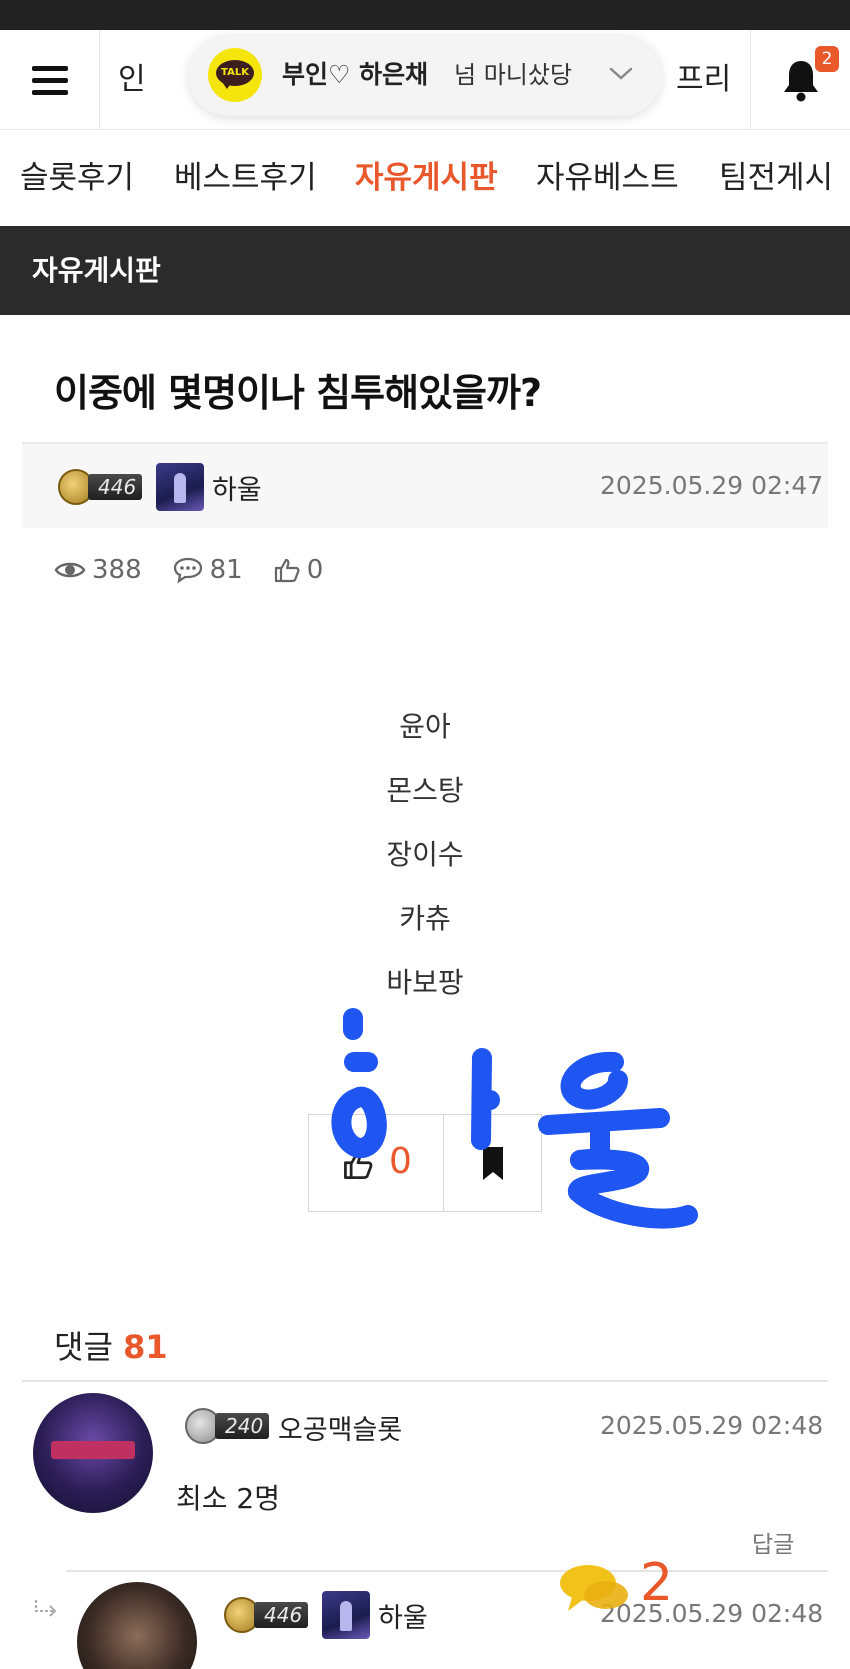  I want to click on post-content-line: 카츄, so click(425, 918).